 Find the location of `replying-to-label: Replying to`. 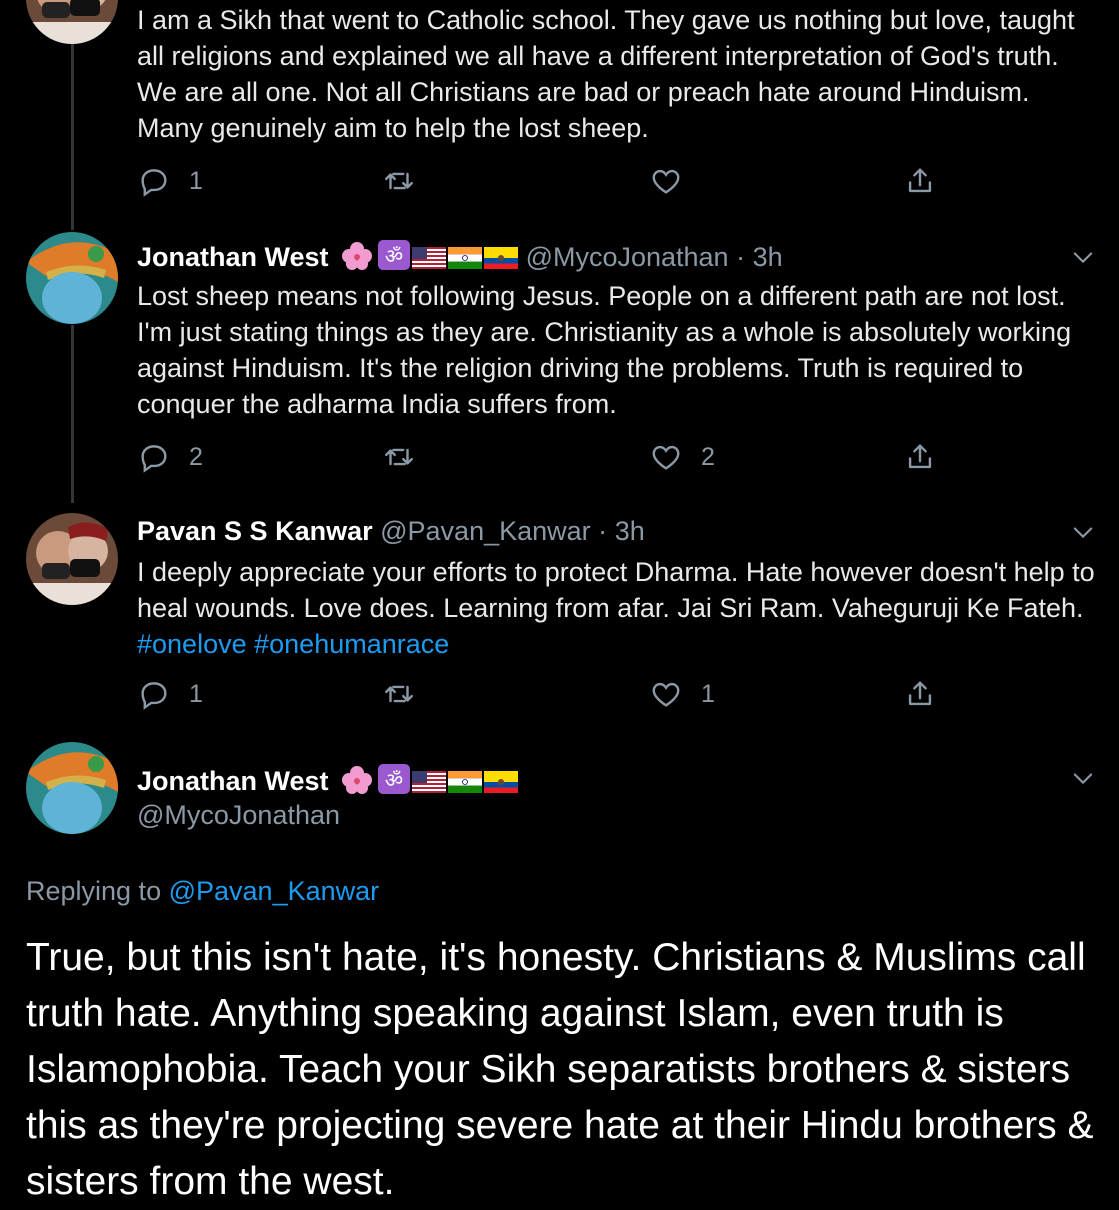

replying-to-label: Replying to is located at coordinates (94, 891).